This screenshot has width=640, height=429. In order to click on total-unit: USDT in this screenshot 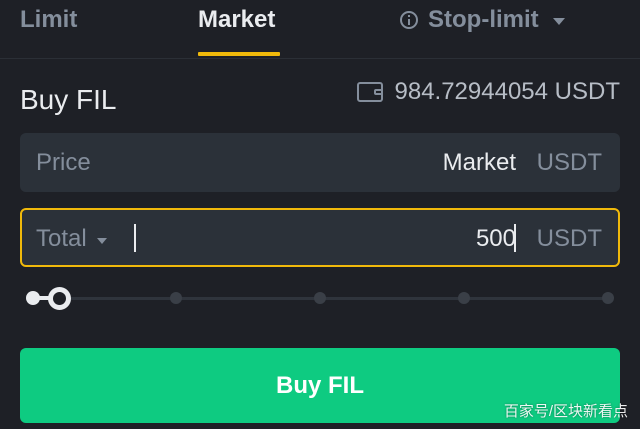, I will do `click(569, 238)`.